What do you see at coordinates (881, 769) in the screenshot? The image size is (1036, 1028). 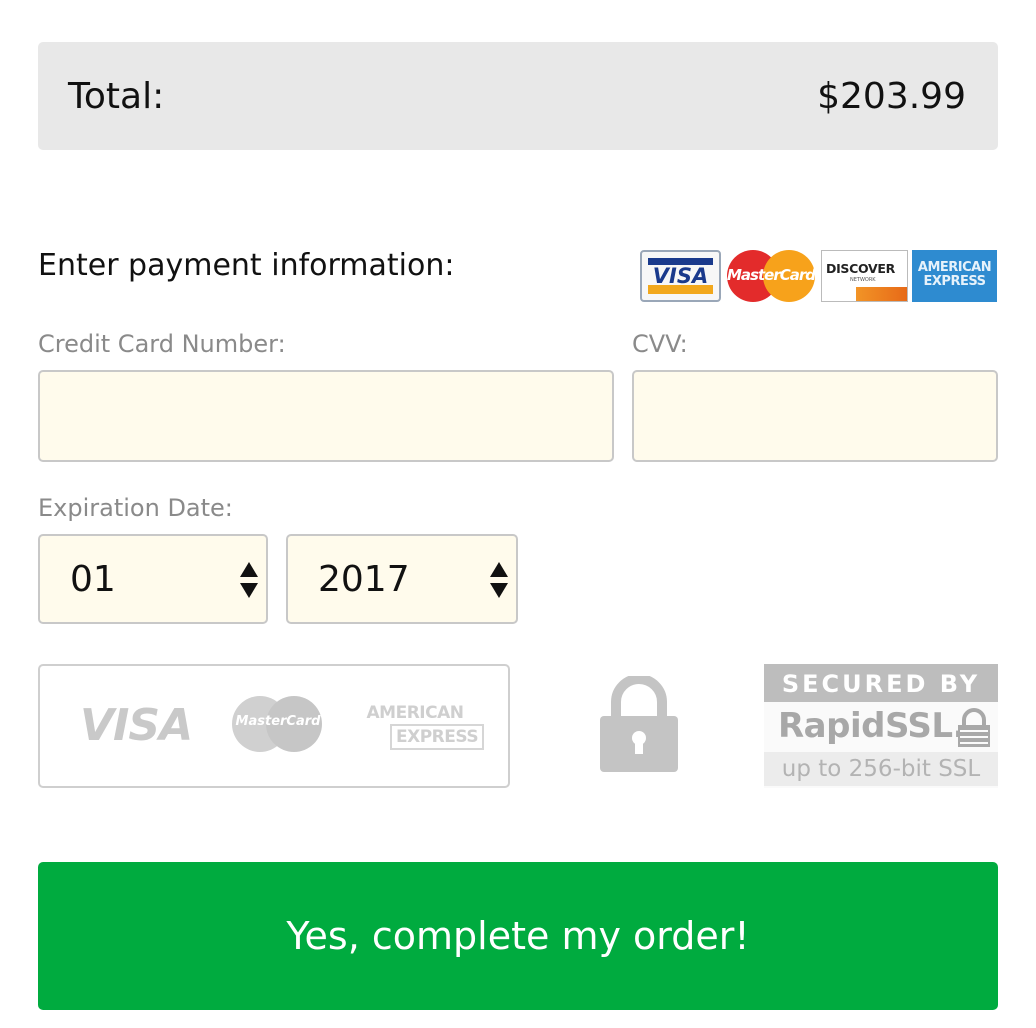 I see `ssl-strength: up to 256-bit SSL` at bounding box center [881, 769].